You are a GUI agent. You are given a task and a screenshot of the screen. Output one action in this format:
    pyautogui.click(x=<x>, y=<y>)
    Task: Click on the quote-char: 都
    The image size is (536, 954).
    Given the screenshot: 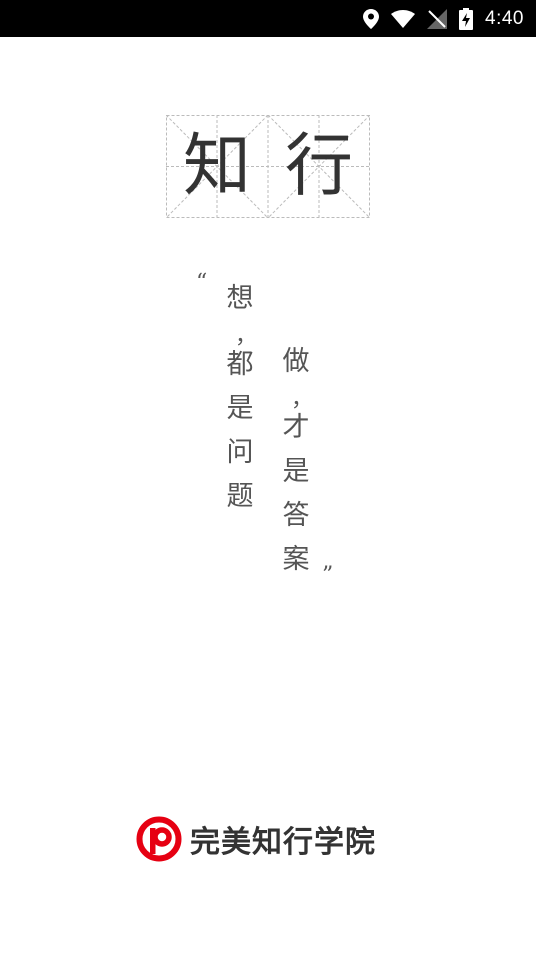 What is the action you would take?
    pyautogui.click(x=240, y=364)
    